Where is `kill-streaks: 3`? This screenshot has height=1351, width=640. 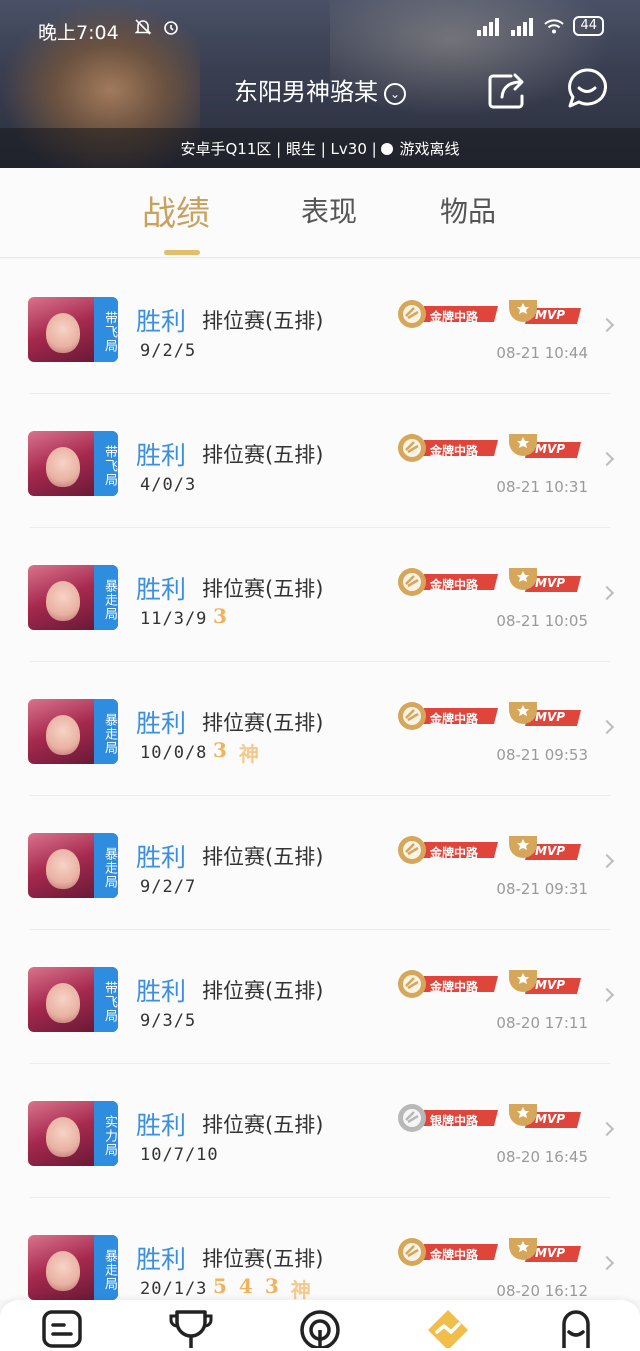
kill-streaks: 3 is located at coordinates (220, 616).